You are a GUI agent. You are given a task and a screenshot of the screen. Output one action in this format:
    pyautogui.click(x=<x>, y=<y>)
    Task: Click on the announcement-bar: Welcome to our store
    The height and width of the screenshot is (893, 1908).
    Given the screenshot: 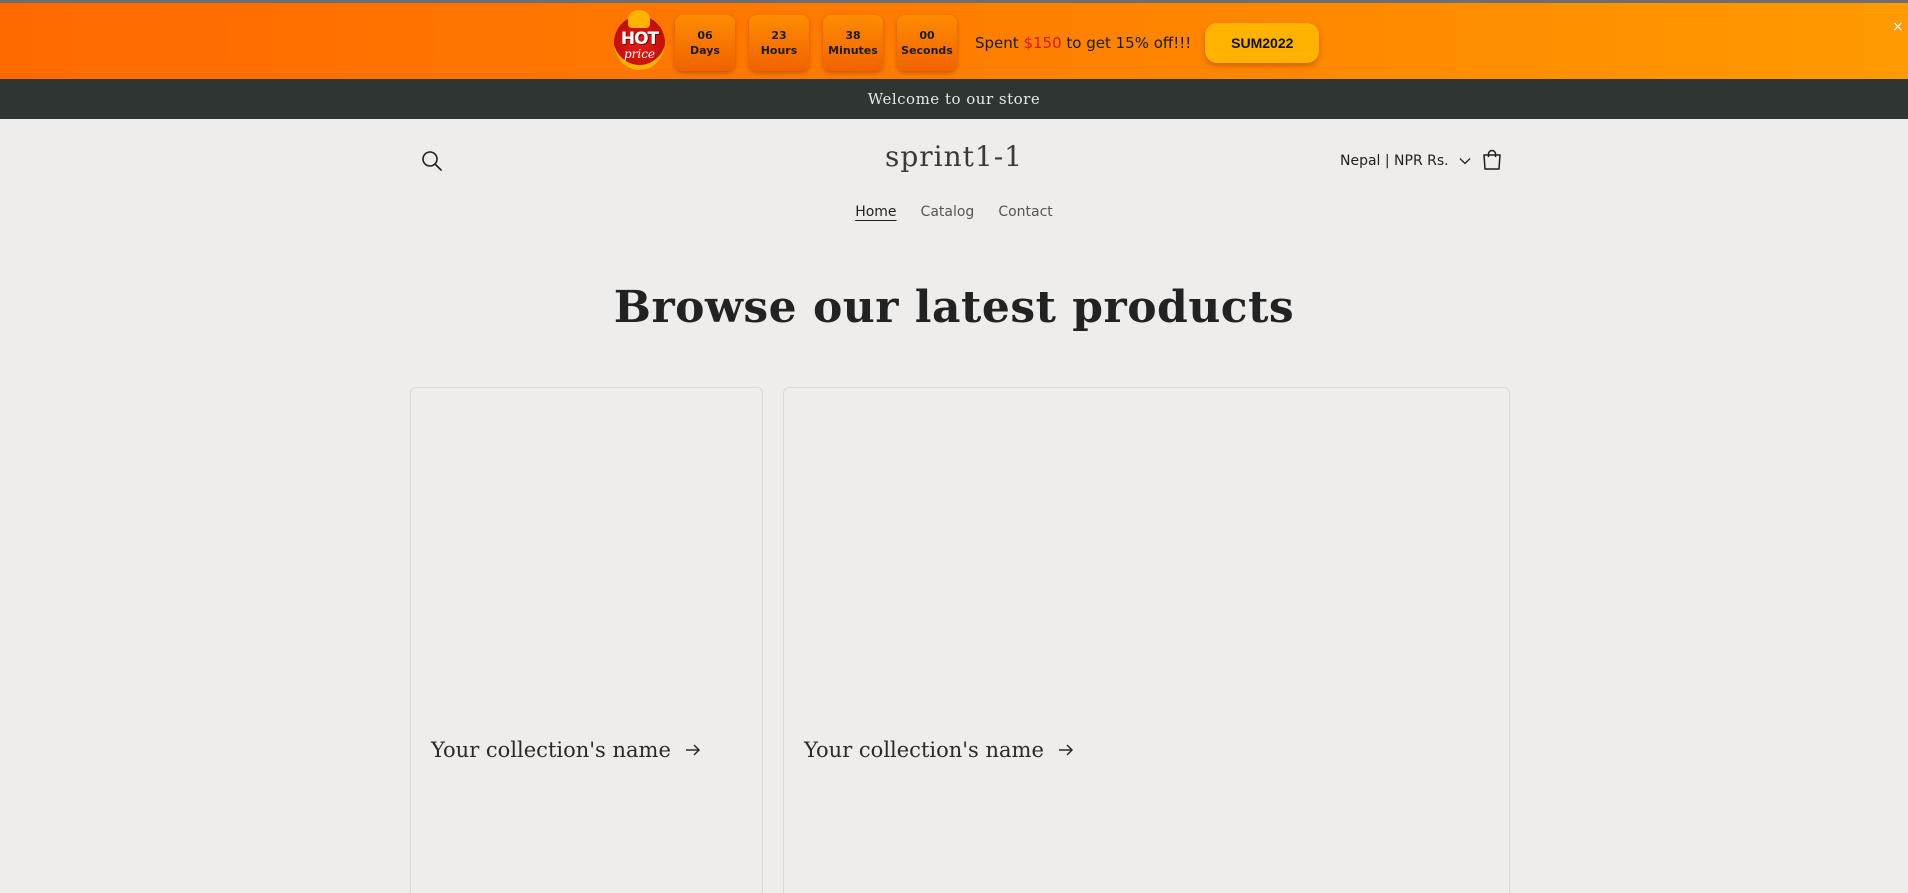 What is the action you would take?
    pyautogui.click(x=954, y=99)
    